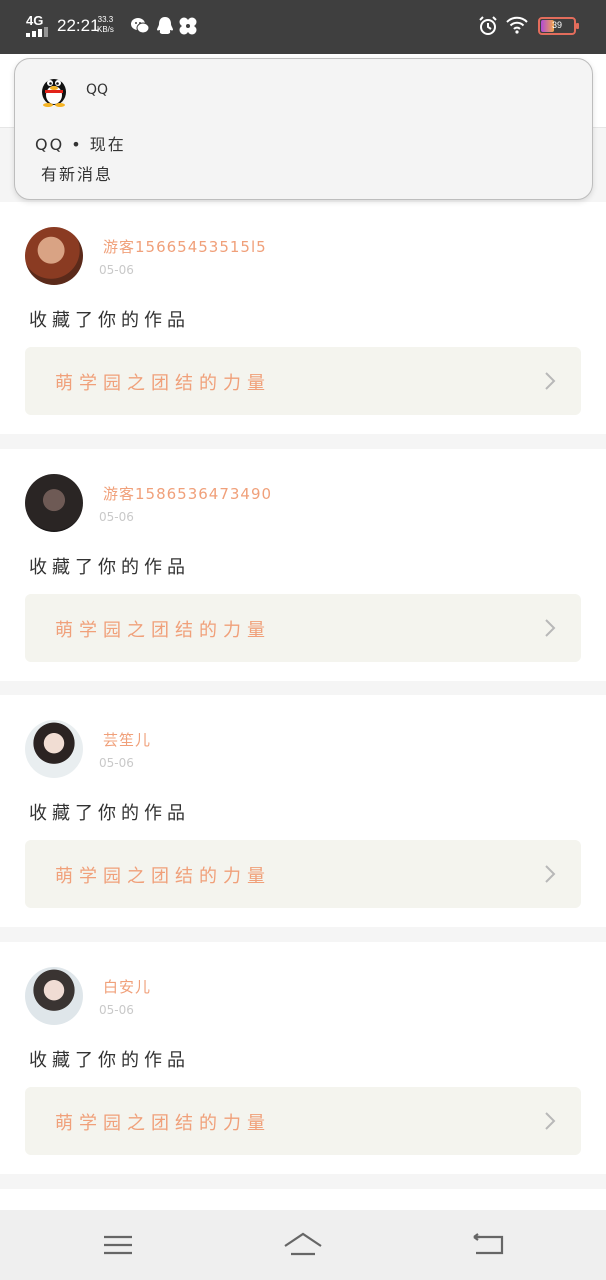  Describe the element at coordinates (303, 1199) in the screenshot. I see `feed-card-partial` at that location.